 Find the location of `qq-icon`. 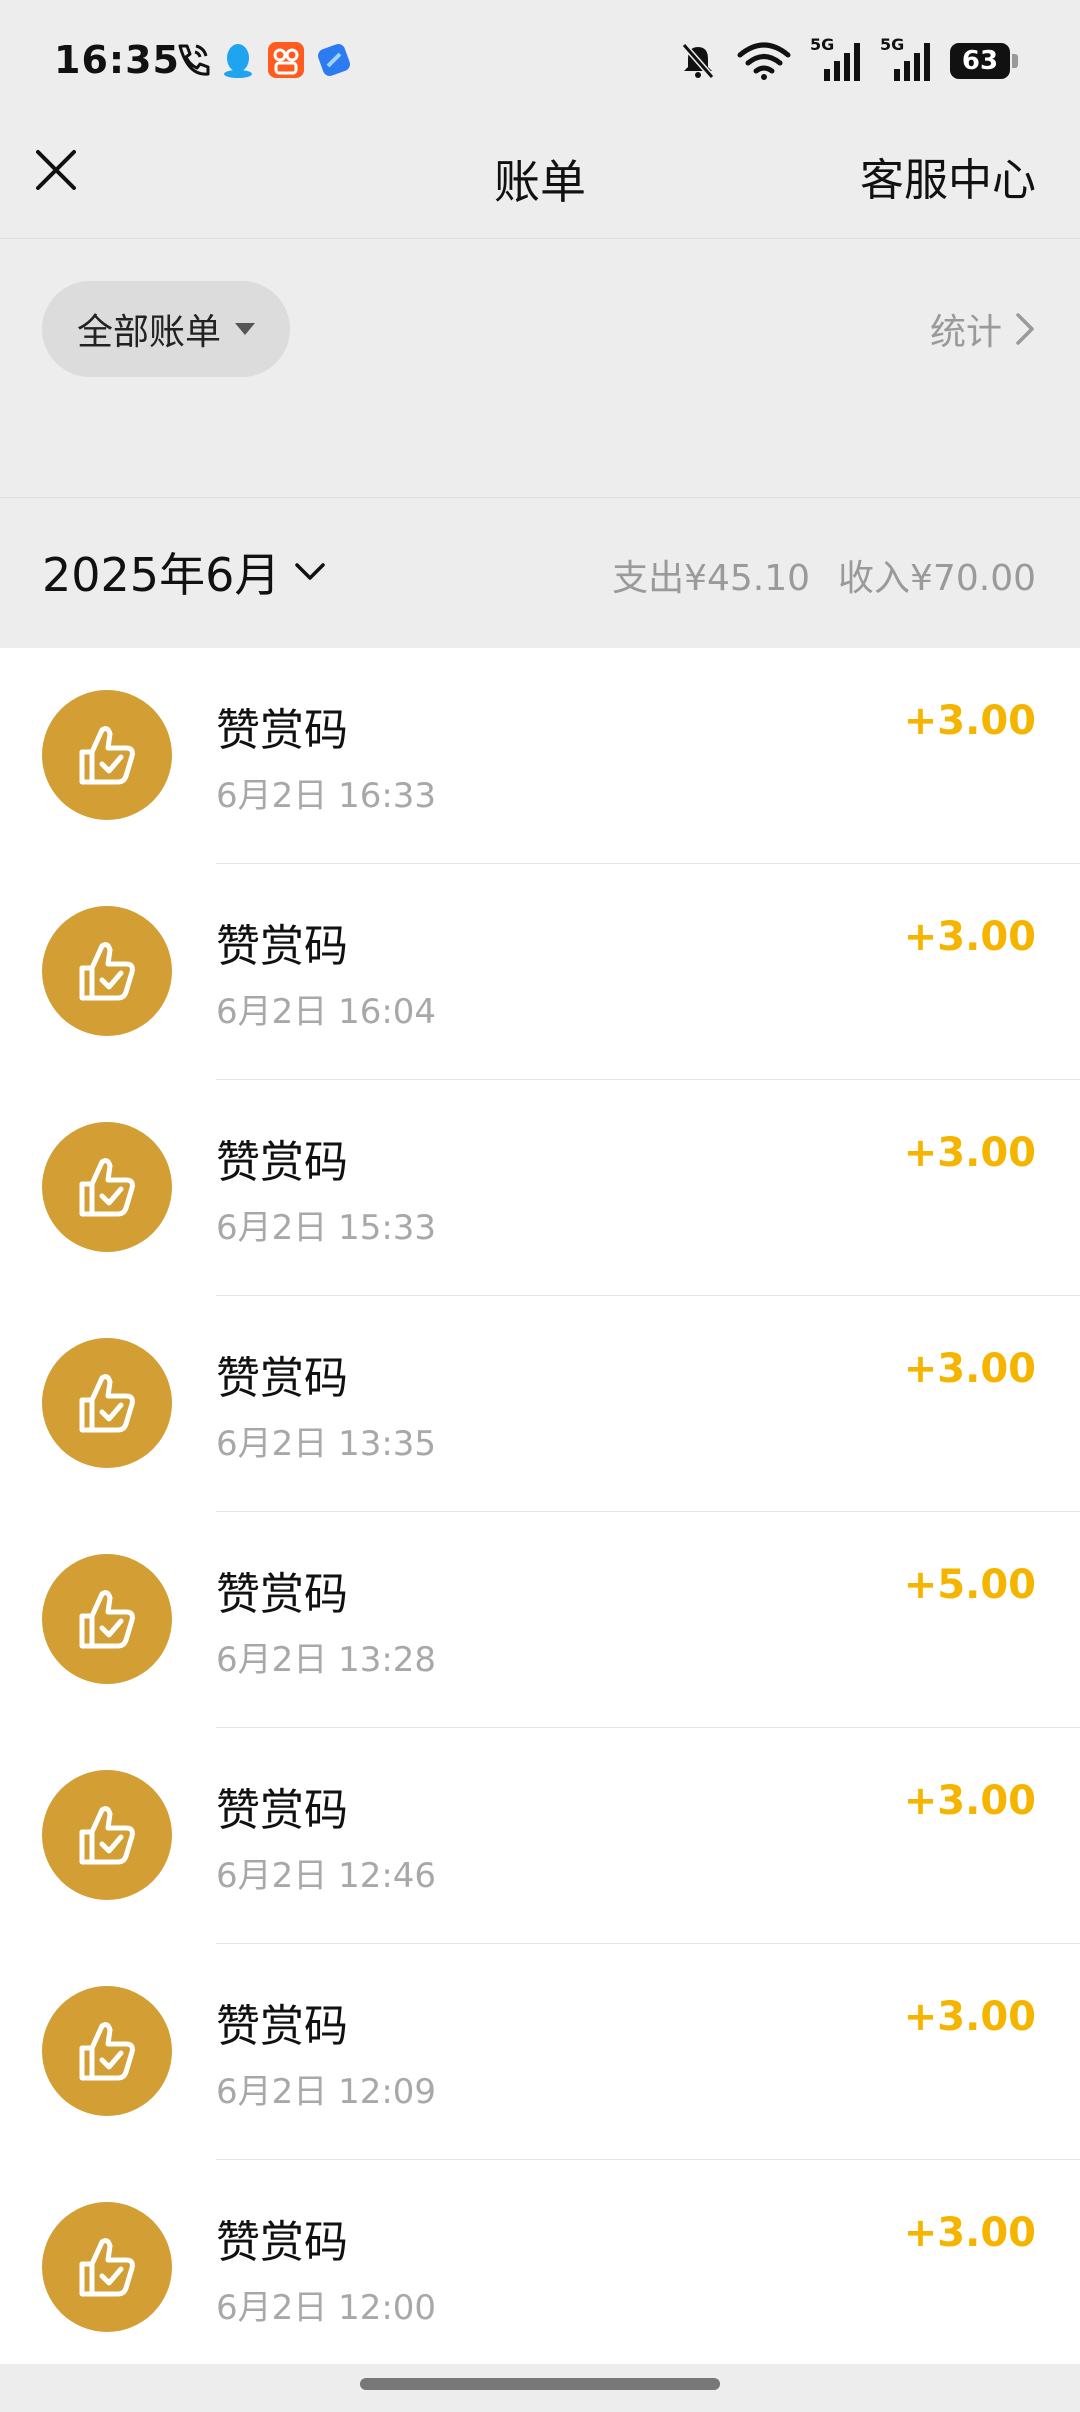

qq-icon is located at coordinates (238, 61).